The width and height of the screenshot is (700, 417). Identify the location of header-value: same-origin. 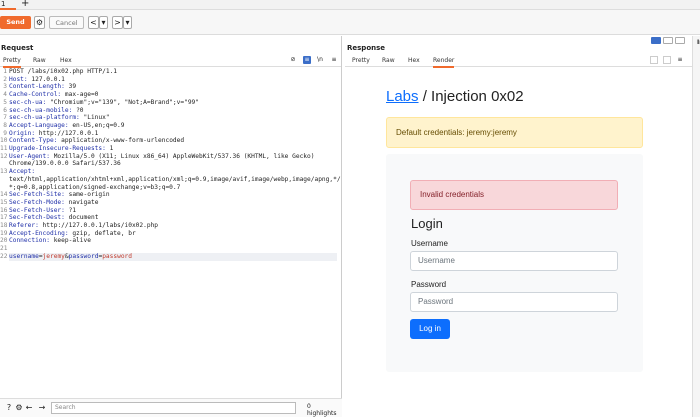
(87, 195).